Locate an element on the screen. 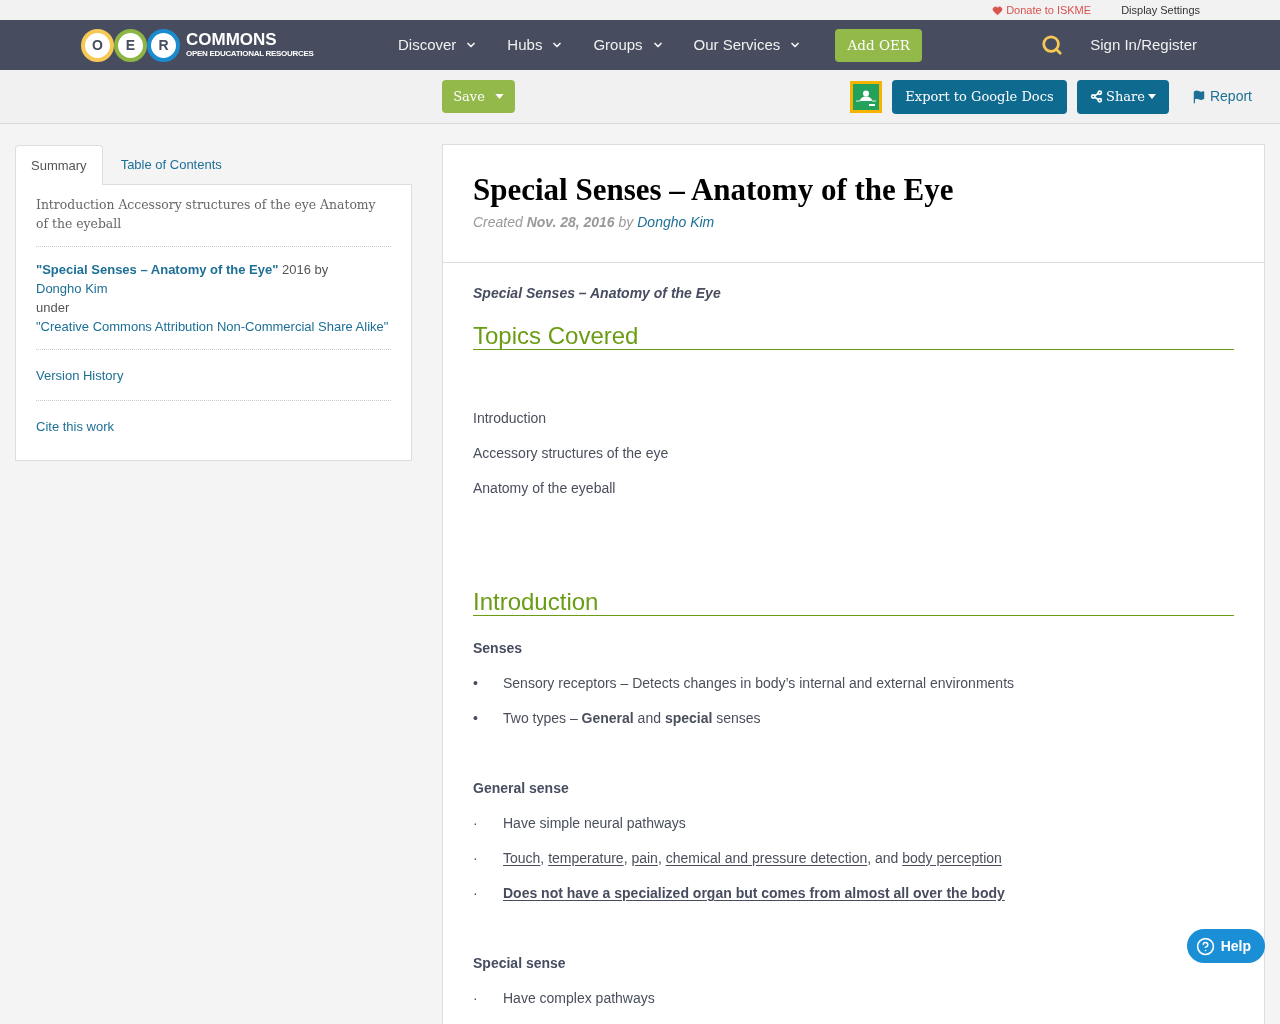  search-icon is located at coordinates (1052, 45).